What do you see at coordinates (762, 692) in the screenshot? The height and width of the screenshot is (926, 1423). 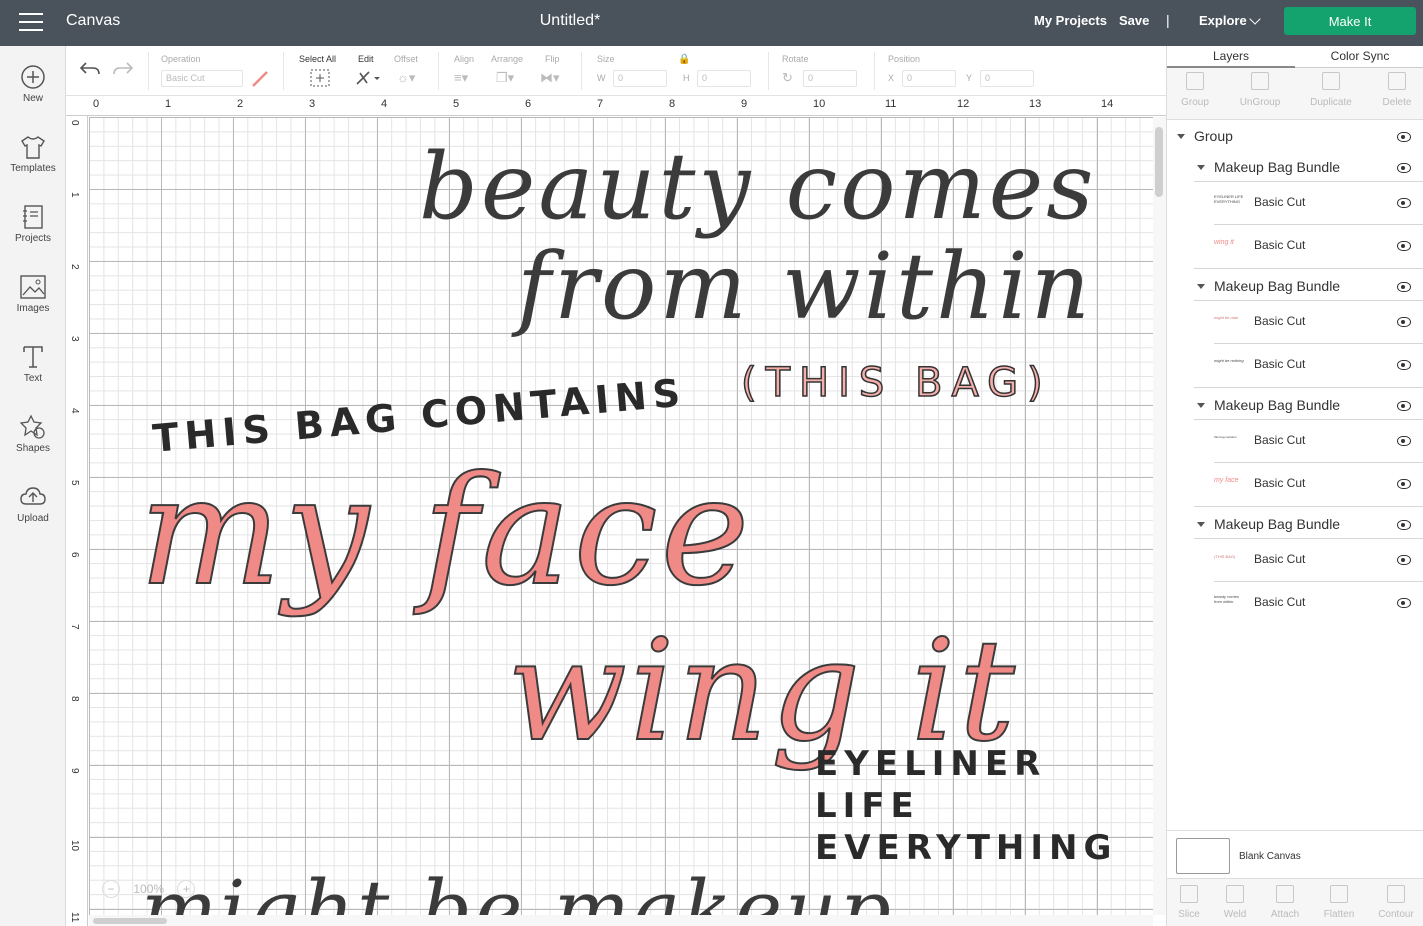 I see `text-wing-it: wing it` at bounding box center [762, 692].